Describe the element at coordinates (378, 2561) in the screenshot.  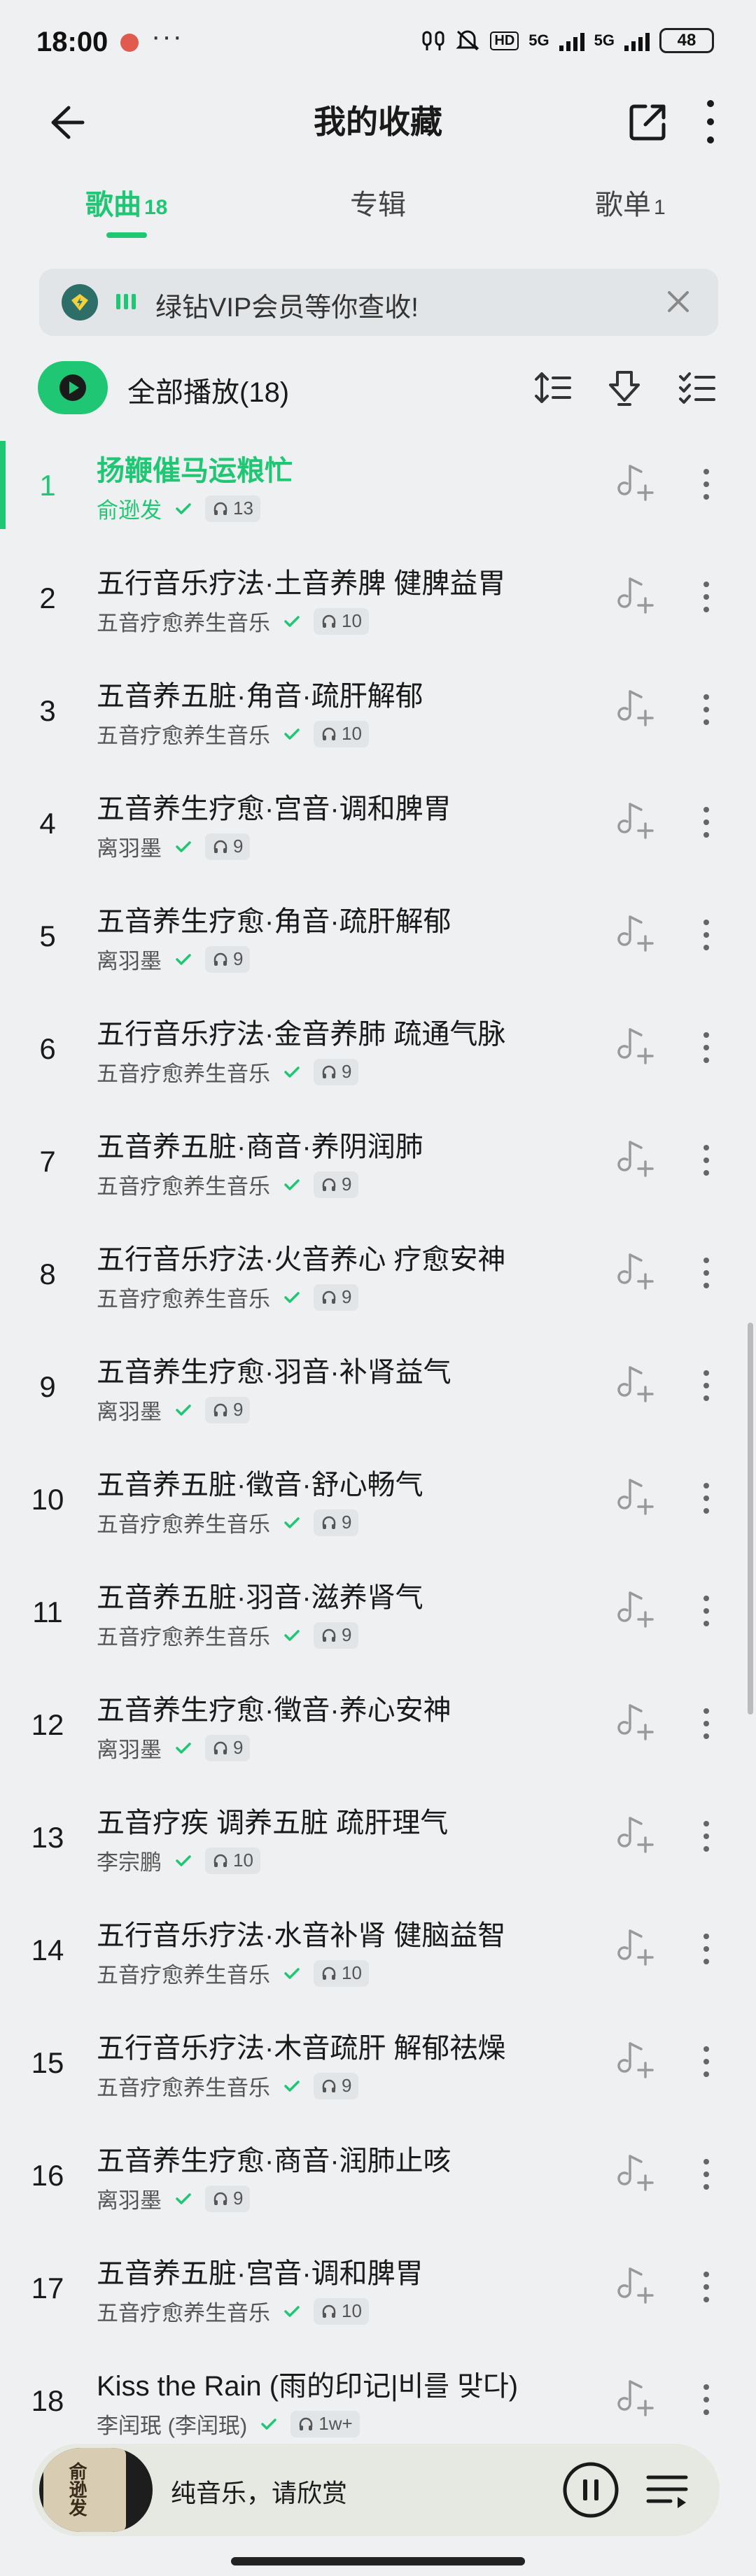
I see `home-indicator` at that location.